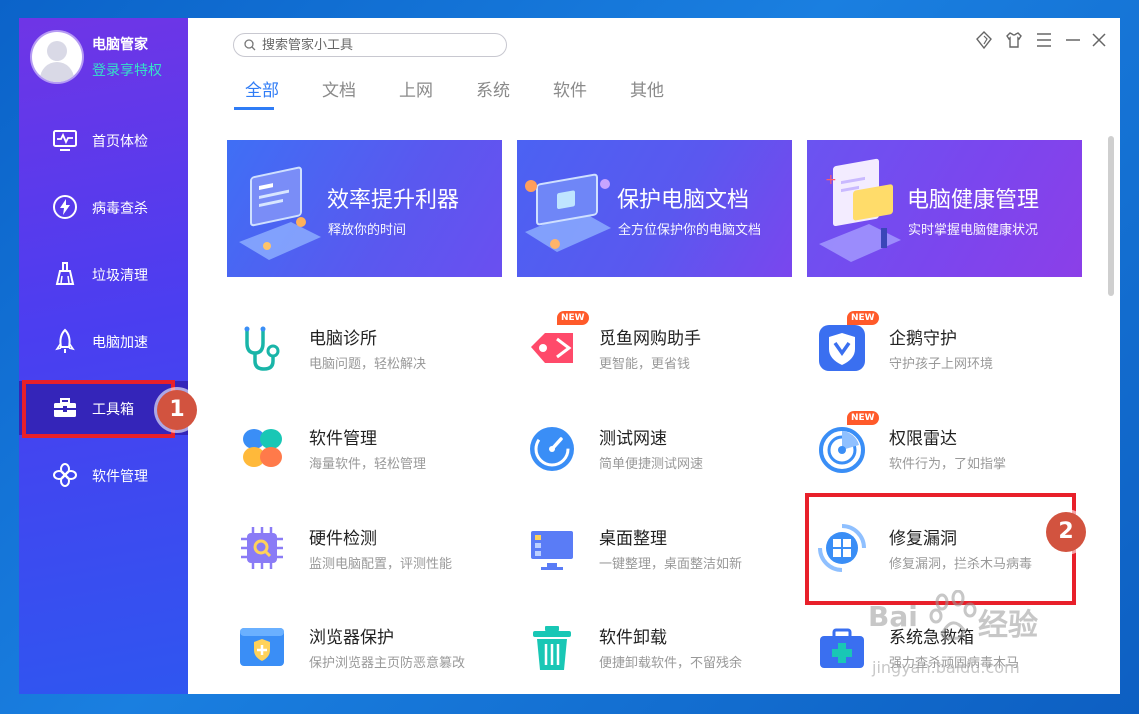 The image size is (1139, 714). Describe the element at coordinates (570, 88) in the screenshot. I see `tab-software: 软件` at that location.